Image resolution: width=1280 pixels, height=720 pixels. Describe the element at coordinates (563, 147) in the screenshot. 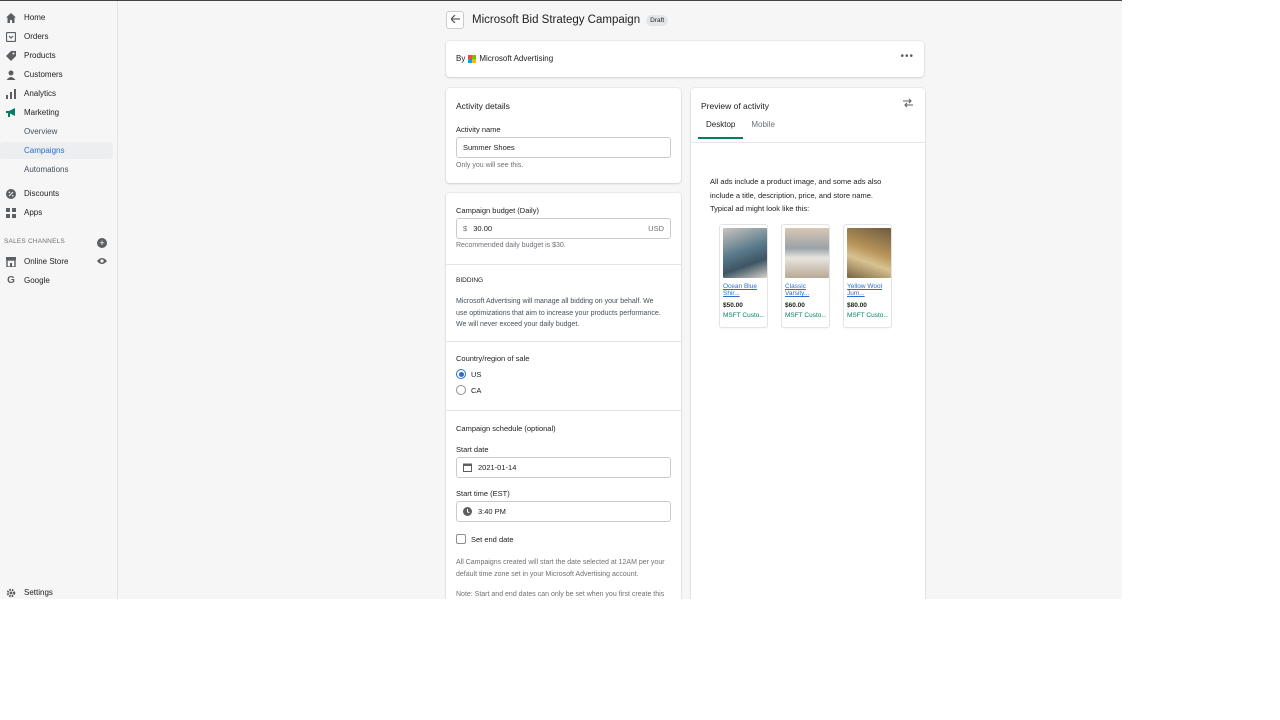

I see `activity-name-input: Summer Shoes` at that location.